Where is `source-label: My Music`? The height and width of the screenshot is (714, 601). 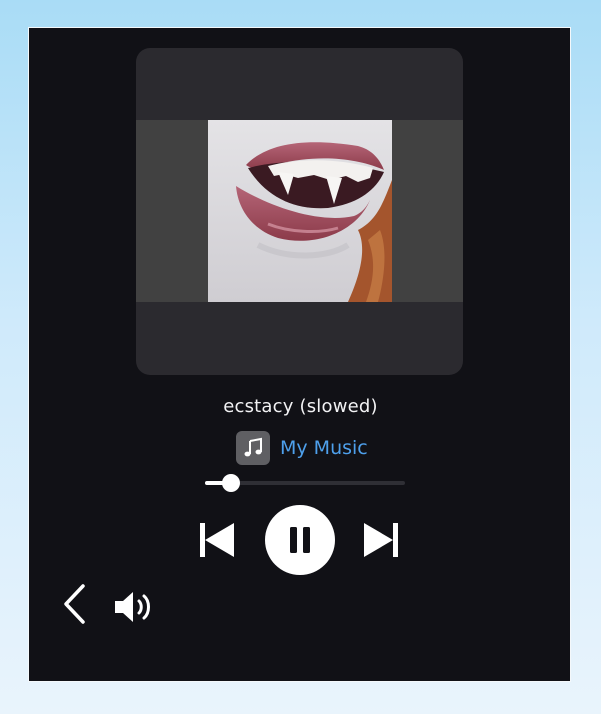
source-label: My Music is located at coordinates (324, 448).